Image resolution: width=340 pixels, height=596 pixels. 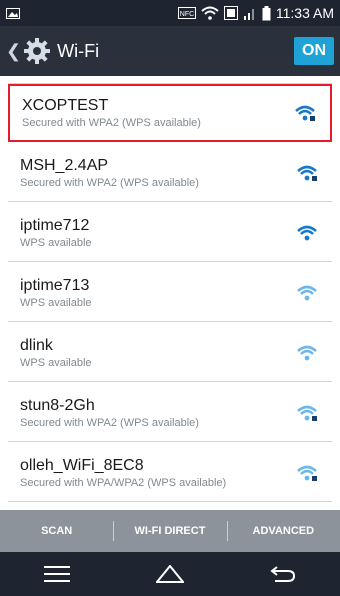 I want to click on action-bar: ❮ Wi-Fi ON, so click(x=170, y=51).